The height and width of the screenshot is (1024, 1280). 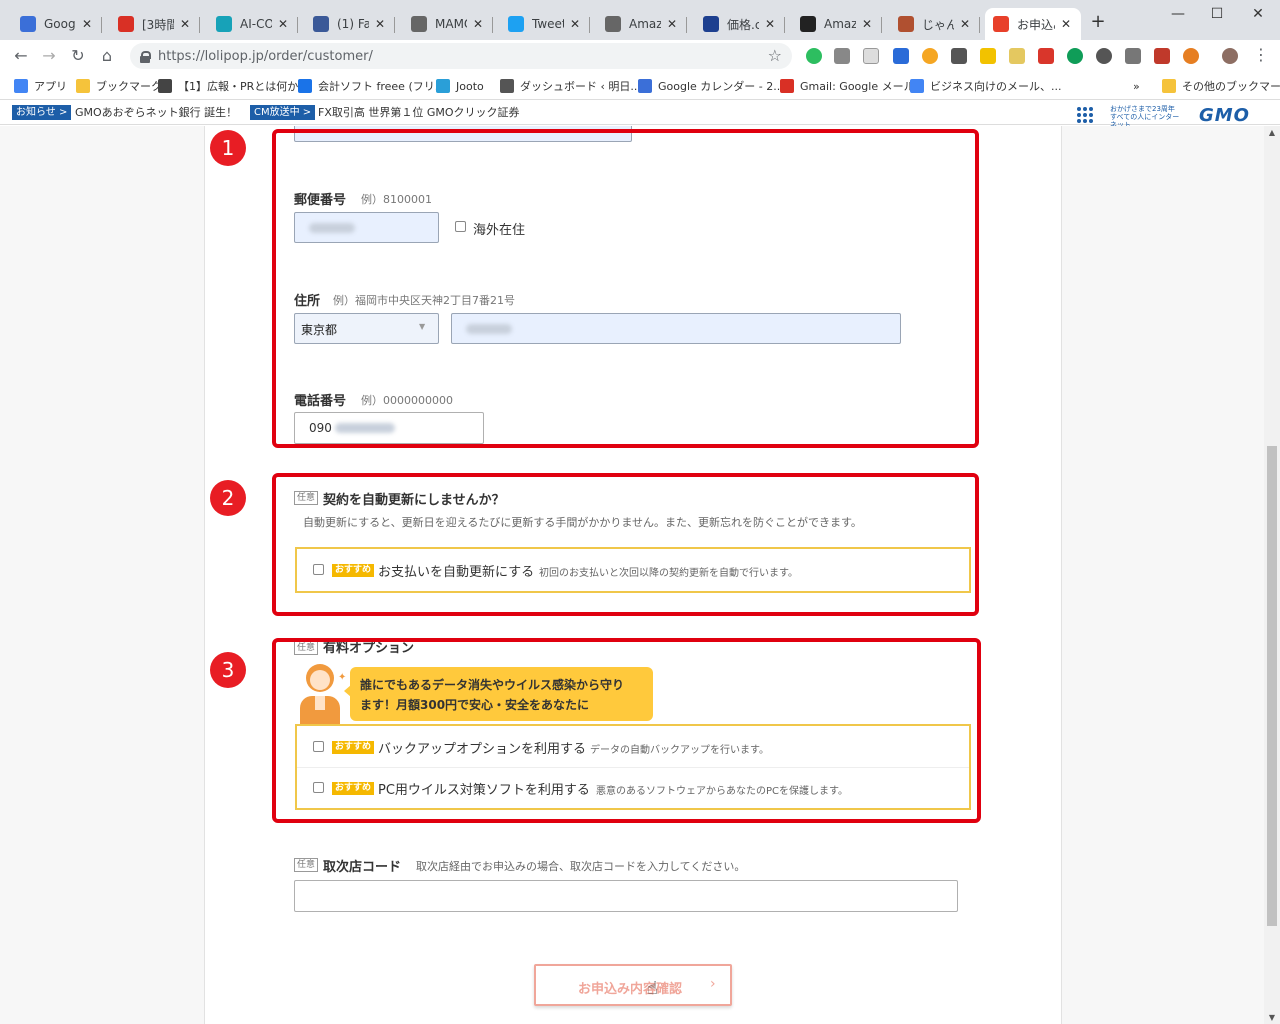 I want to click on tab-0: Google ✕, so click(x=57, y=24).